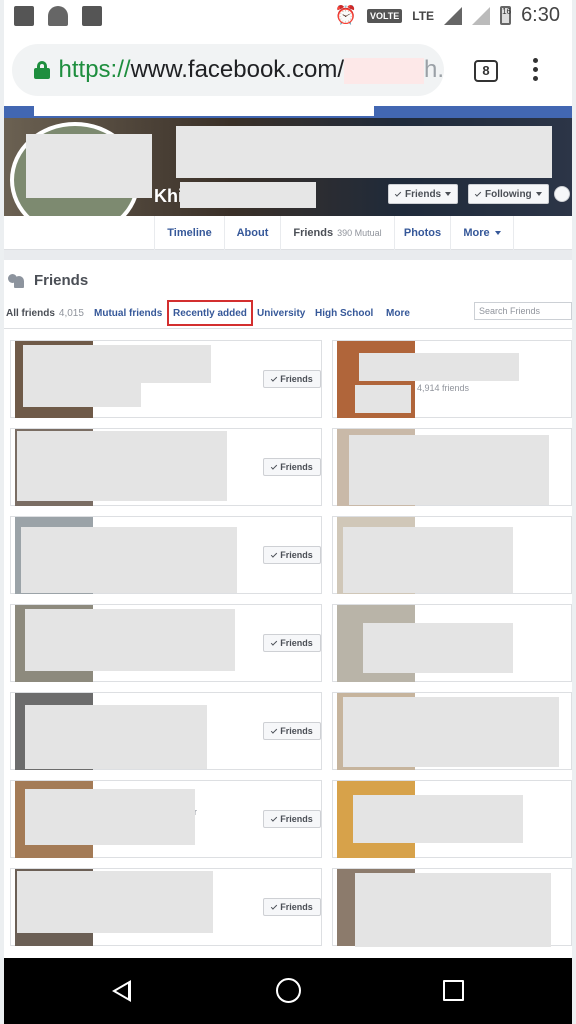 This screenshot has width=576, height=1024. What do you see at coordinates (204, 111) in the screenshot?
I see `facebook-search` at bounding box center [204, 111].